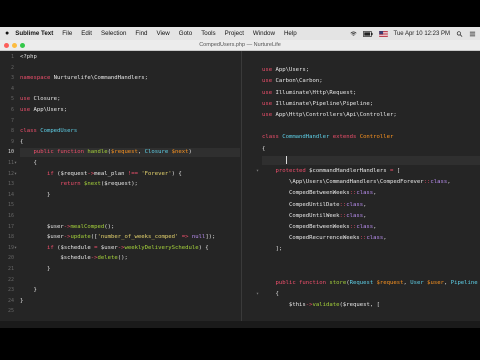 Image resolution: width=480 pixels, height=360 pixels. I want to click on code-token: extends, so click(343, 137).